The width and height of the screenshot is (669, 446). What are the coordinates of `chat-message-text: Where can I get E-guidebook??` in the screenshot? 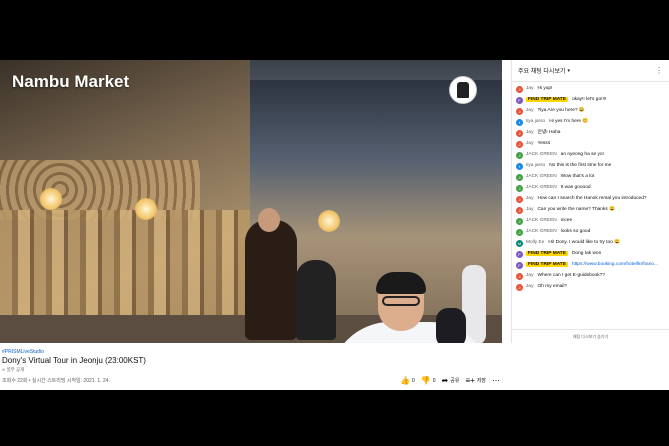 It's located at (571, 275).